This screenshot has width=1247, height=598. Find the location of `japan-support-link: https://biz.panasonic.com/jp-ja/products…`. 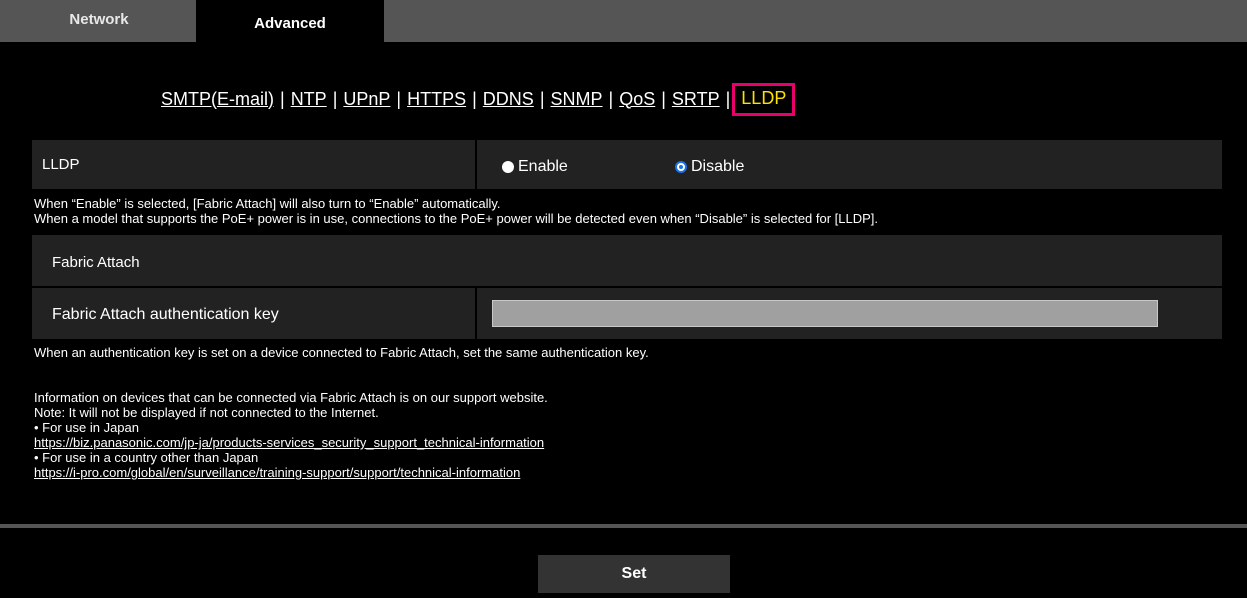

japan-support-link: https://biz.panasonic.com/jp-ja/products… is located at coordinates (291, 442).